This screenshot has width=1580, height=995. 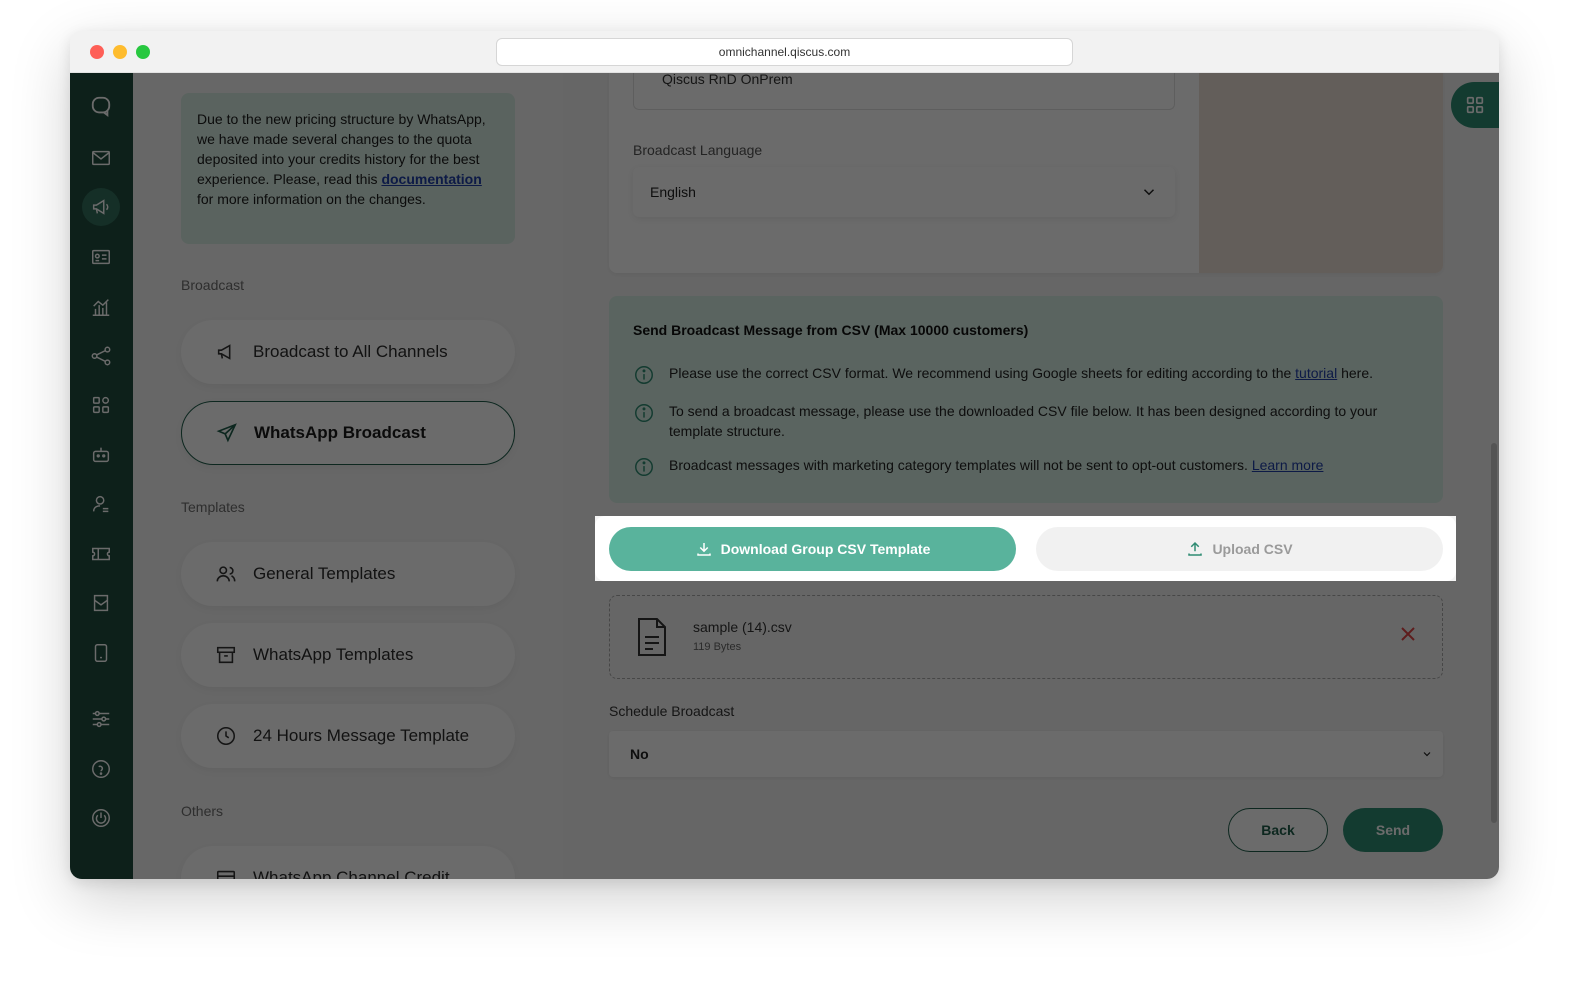 What do you see at coordinates (101, 356) in the screenshot?
I see `integration-icon` at bounding box center [101, 356].